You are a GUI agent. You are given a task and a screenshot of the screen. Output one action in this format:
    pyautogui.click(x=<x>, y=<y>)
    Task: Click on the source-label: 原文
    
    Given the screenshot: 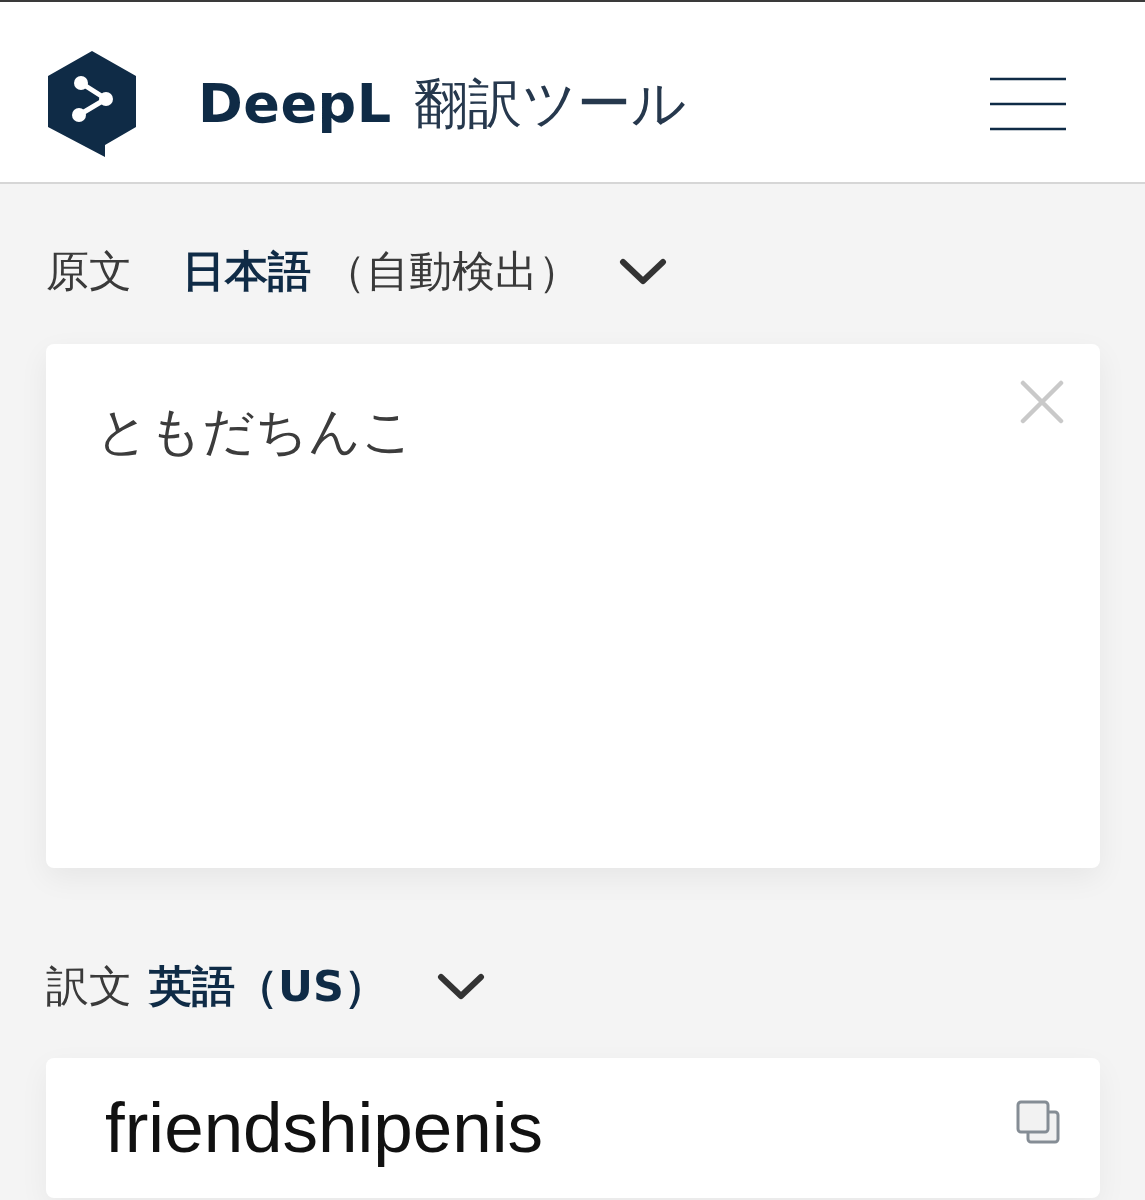 What is the action you would take?
    pyautogui.click(x=89, y=271)
    